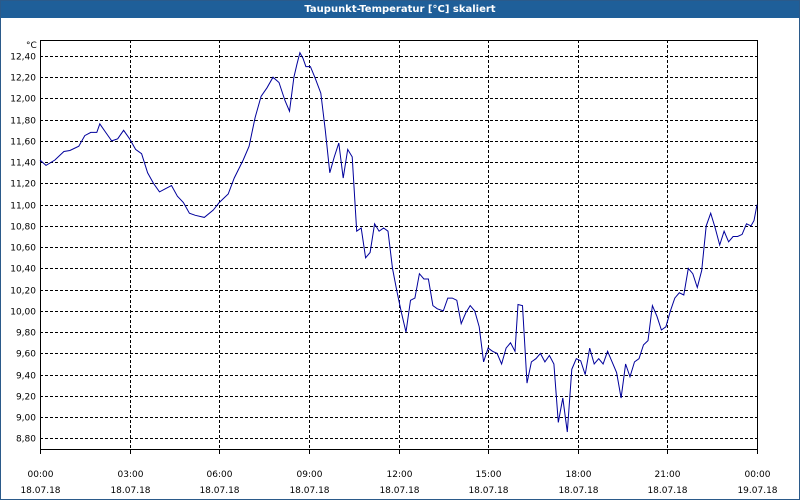 Image resolution: width=800 pixels, height=500 pixels. I want to click on y-tick-label: 12,20, so click(23, 79).